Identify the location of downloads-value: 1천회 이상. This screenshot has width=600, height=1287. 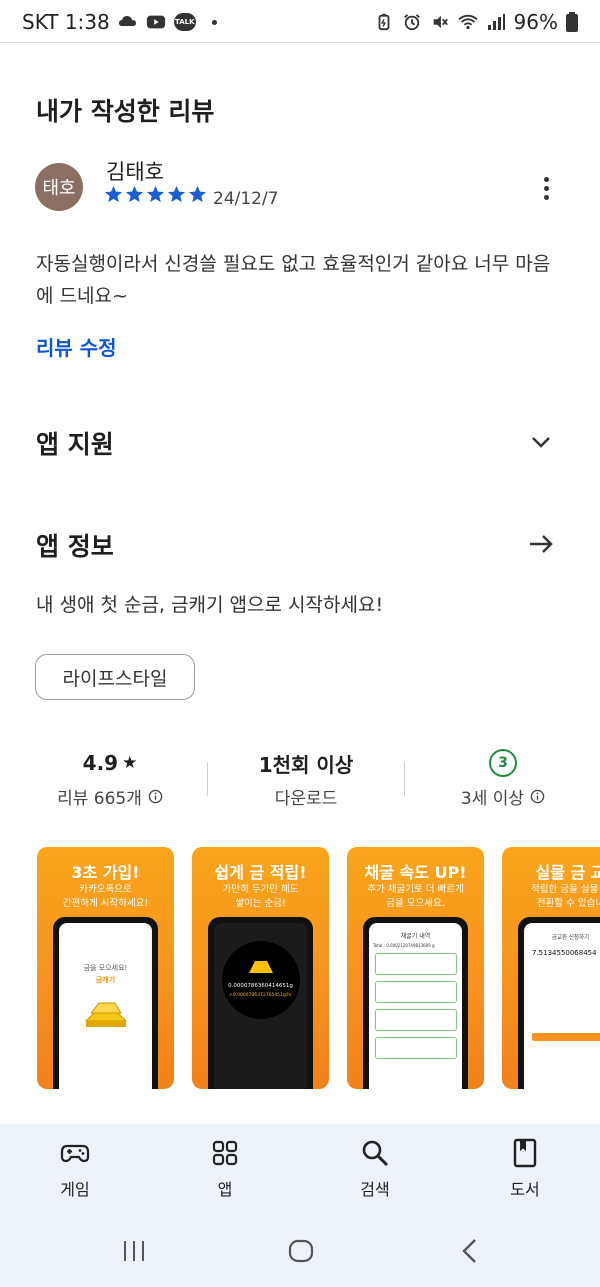
(306, 764).